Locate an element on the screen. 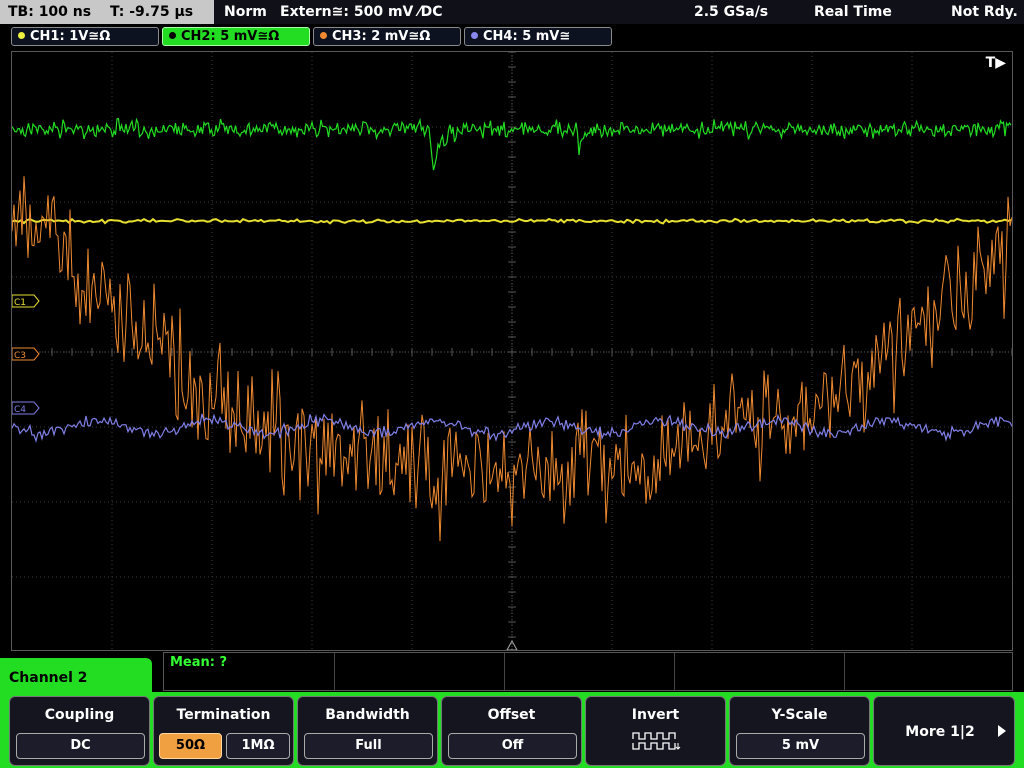 The width and height of the screenshot is (1024, 768). ch4-offset-marker: C4 is located at coordinates (26, 408).